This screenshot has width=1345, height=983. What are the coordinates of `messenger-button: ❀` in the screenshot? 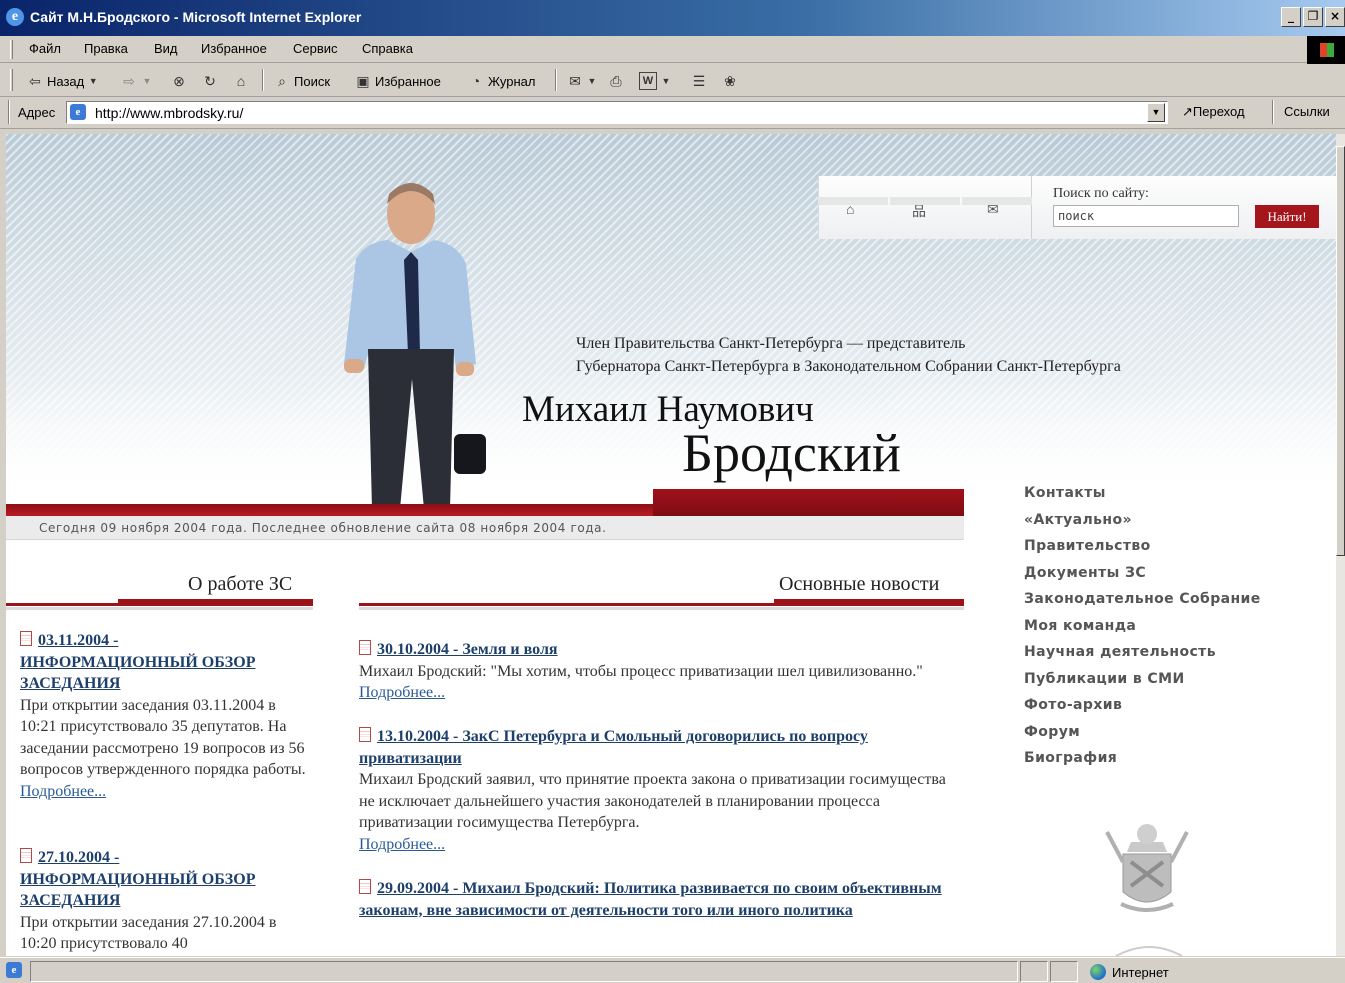 It's located at (730, 81).